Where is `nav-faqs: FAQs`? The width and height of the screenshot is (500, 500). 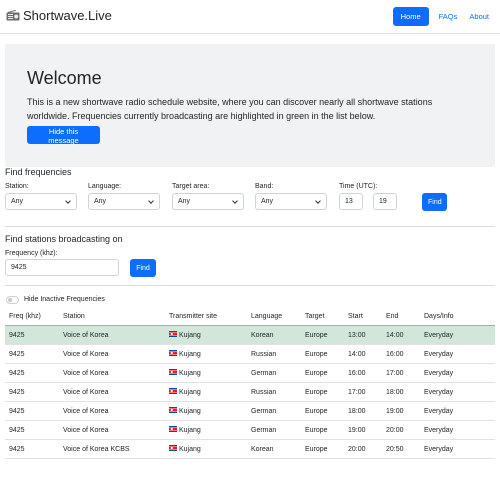 nav-faqs: FAQs is located at coordinates (448, 16).